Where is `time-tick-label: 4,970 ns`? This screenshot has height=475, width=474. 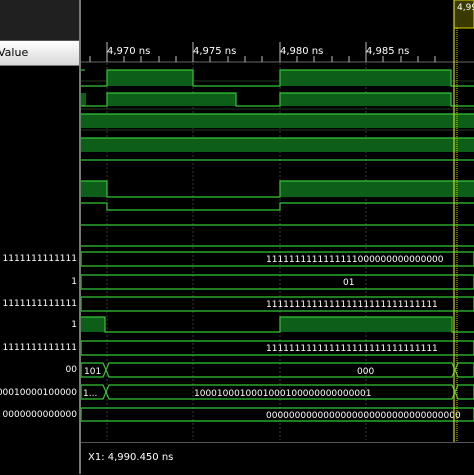
time-tick-label: 4,970 ns is located at coordinates (128, 51).